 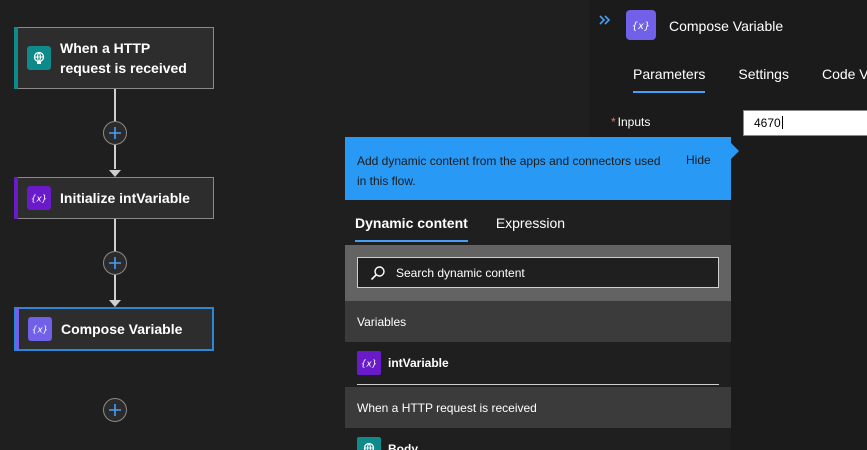 I want to click on card-title: When a HTTP request is received, so click(x=123, y=58).